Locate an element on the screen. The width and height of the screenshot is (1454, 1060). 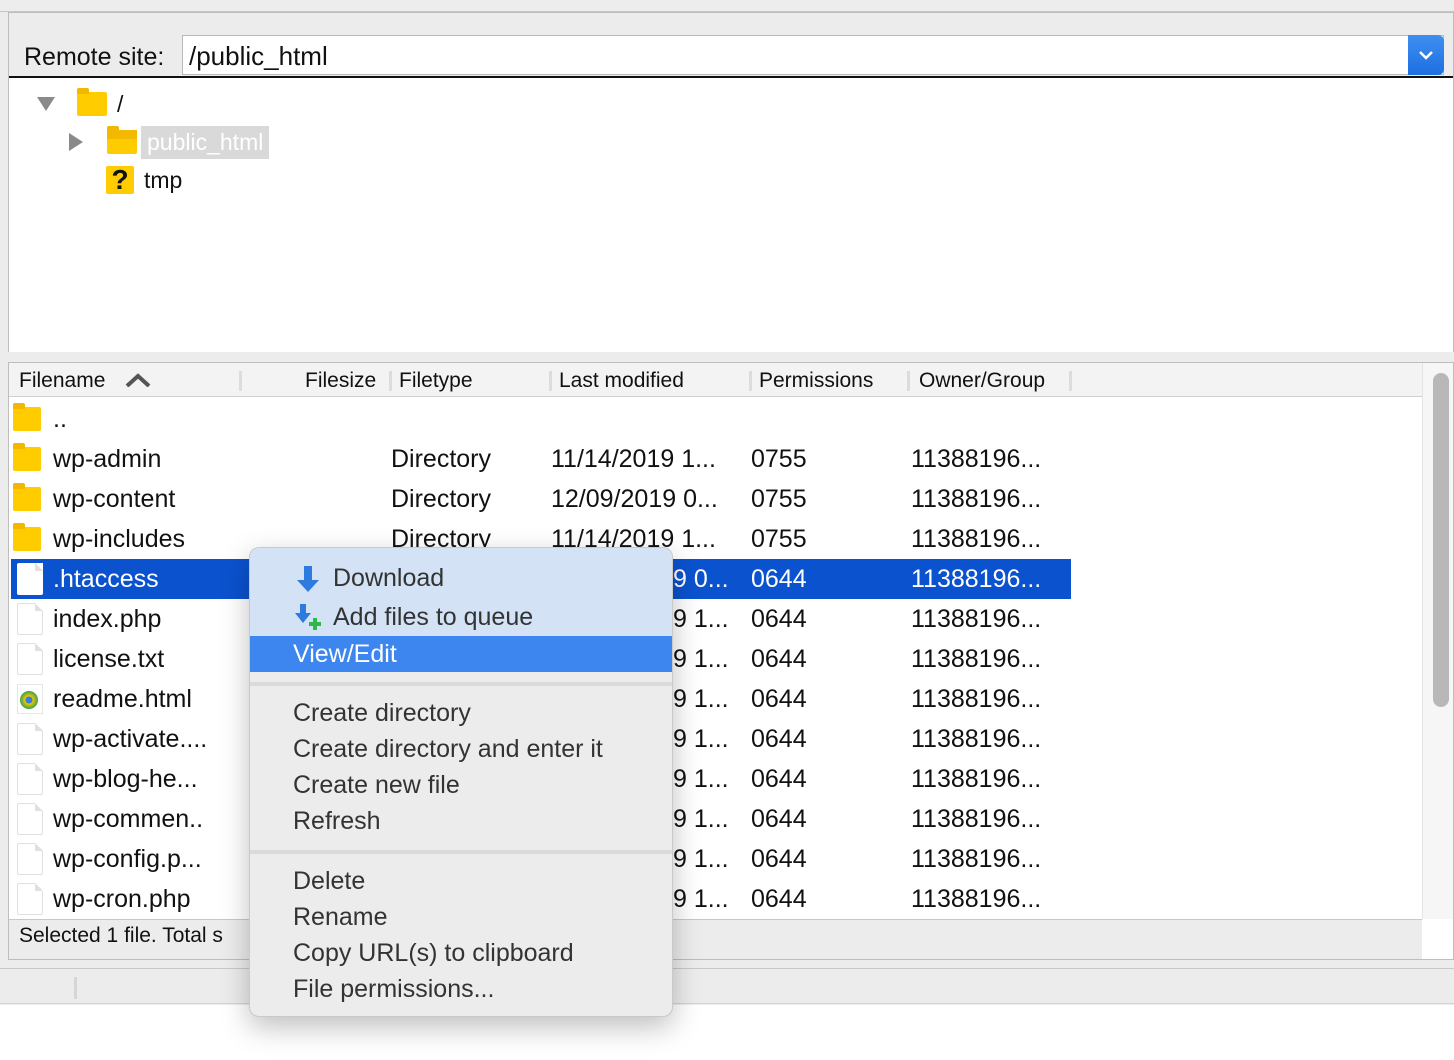
column-filesize: Filesize is located at coordinates (340, 381).